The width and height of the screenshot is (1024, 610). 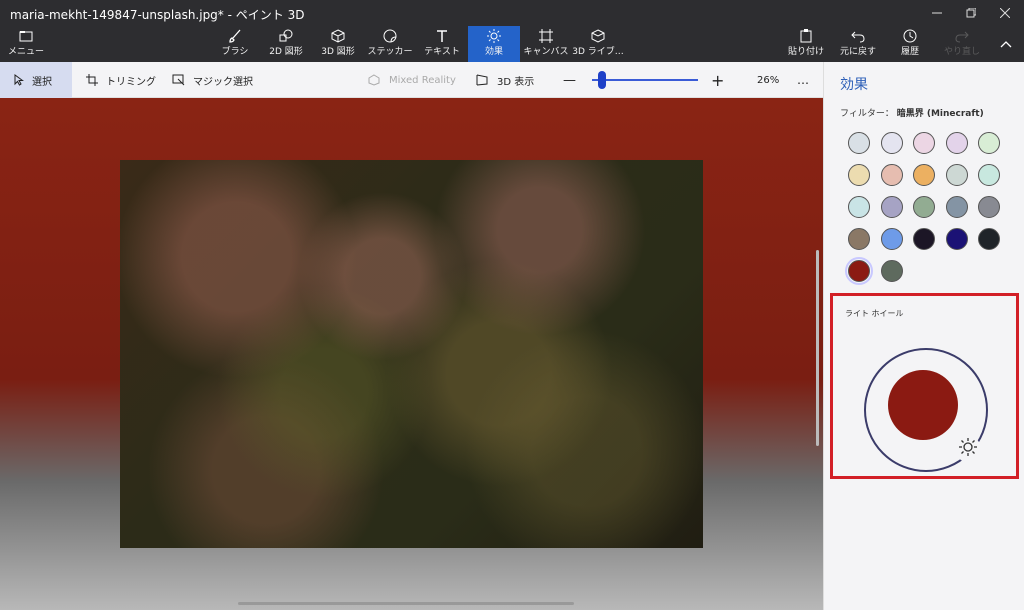 I want to click on zoom-slider-thumb, so click(x=602, y=80).